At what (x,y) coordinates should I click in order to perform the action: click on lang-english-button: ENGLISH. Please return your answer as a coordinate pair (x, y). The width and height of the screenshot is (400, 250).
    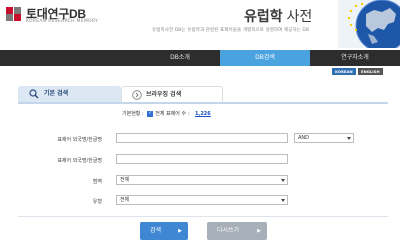
    Looking at the image, I should click on (370, 71).